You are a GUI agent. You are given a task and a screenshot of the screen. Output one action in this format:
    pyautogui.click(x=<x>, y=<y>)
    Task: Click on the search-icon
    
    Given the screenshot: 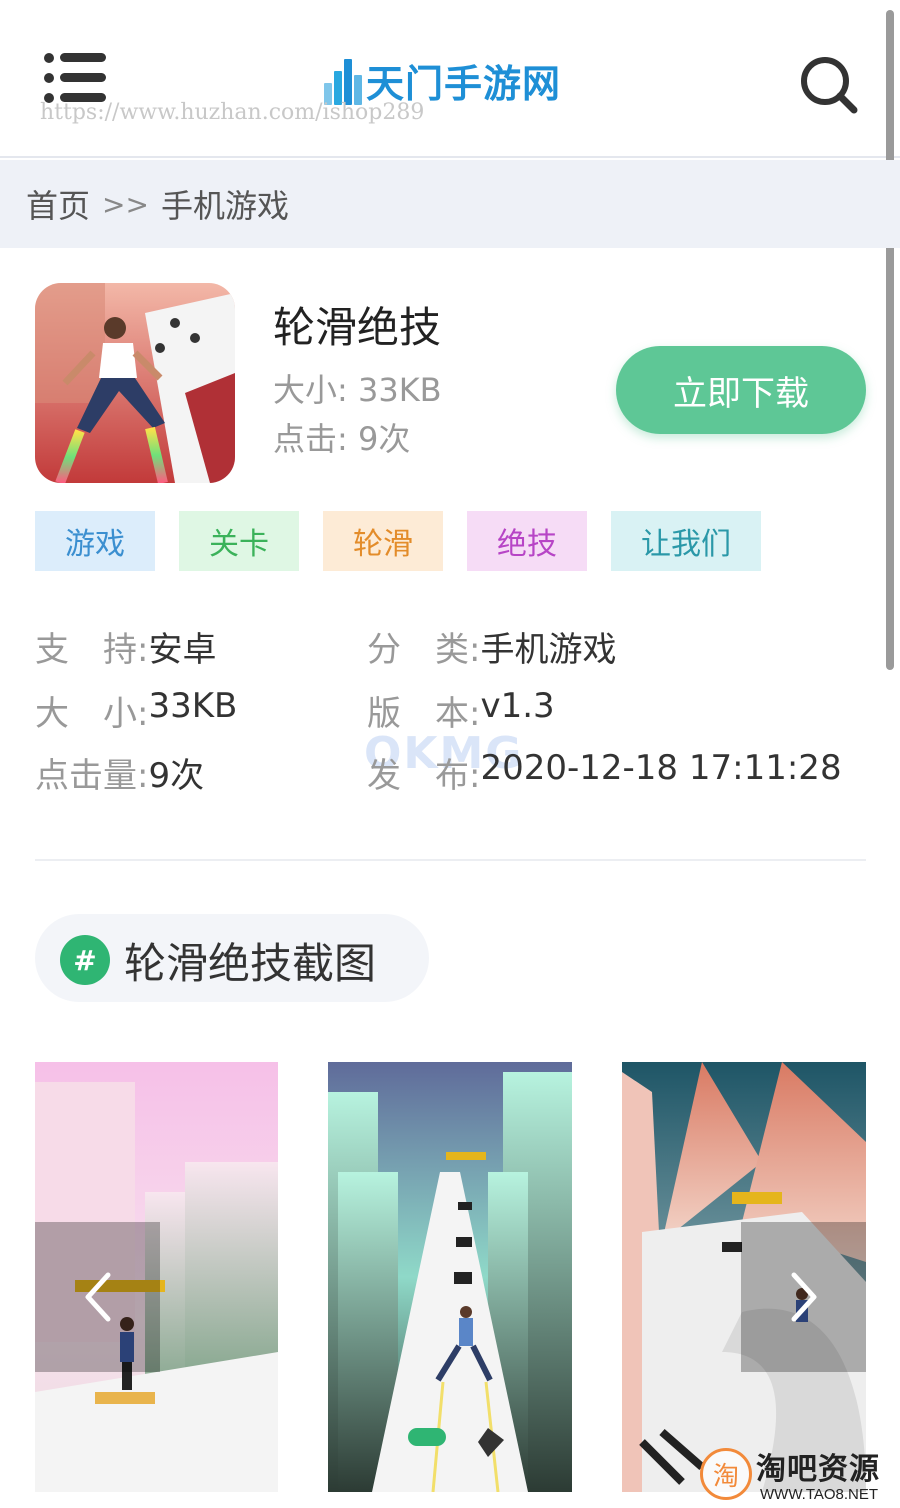 What is the action you would take?
    pyautogui.click(x=828, y=84)
    